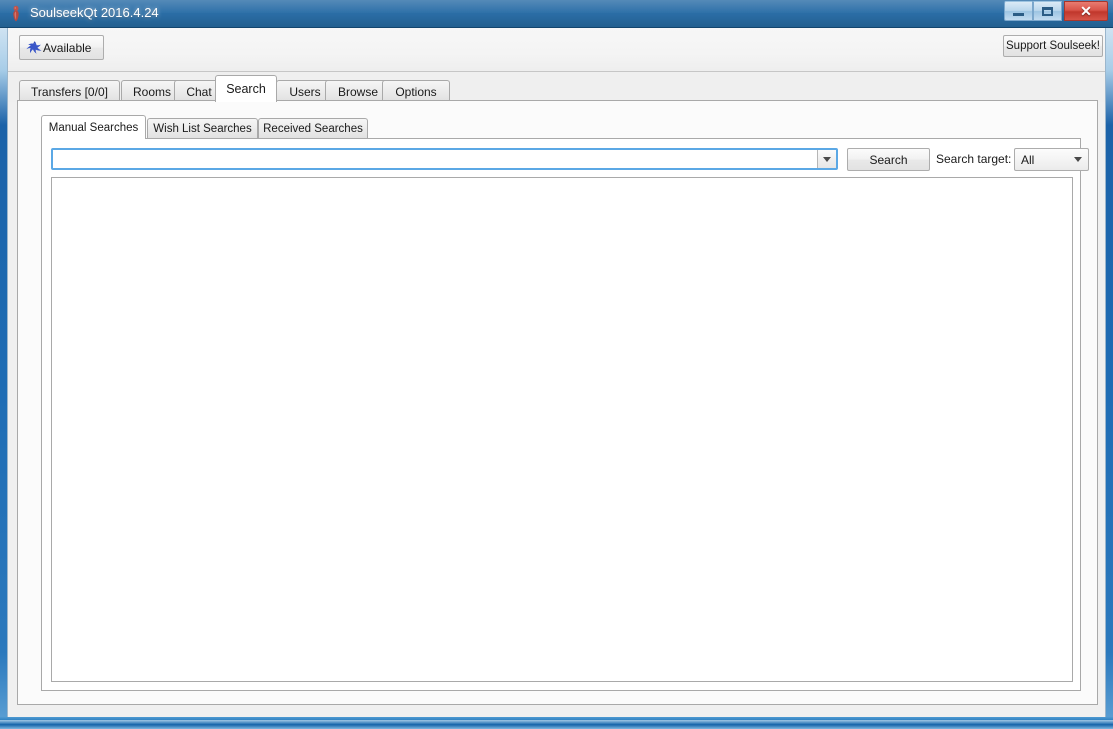 Image resolution: width=1113 pixels, height=729 pixels. I want to click on search-button: Search, so click(888, 159).